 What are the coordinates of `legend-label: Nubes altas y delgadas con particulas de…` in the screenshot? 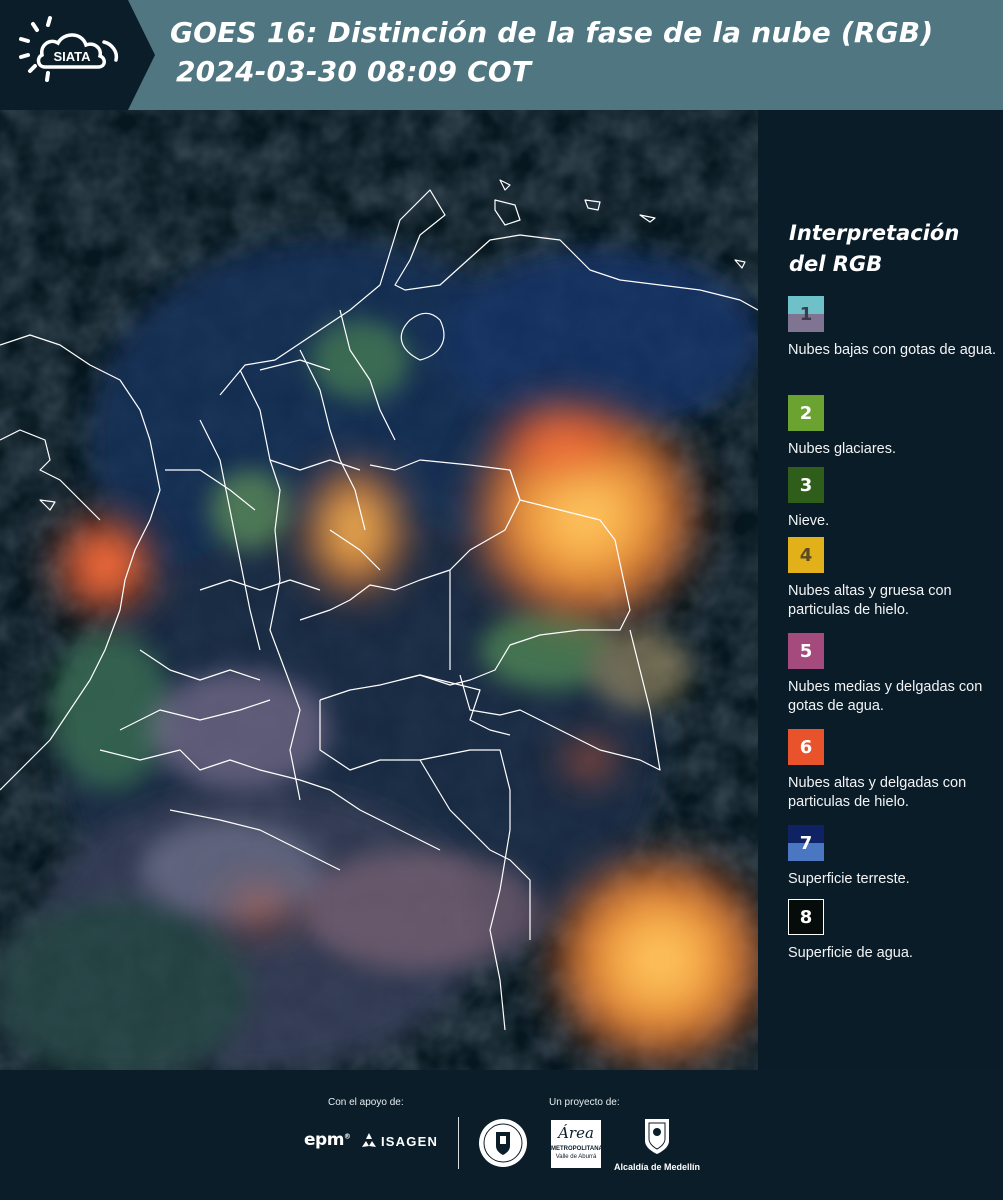 It's located at (877, 792).